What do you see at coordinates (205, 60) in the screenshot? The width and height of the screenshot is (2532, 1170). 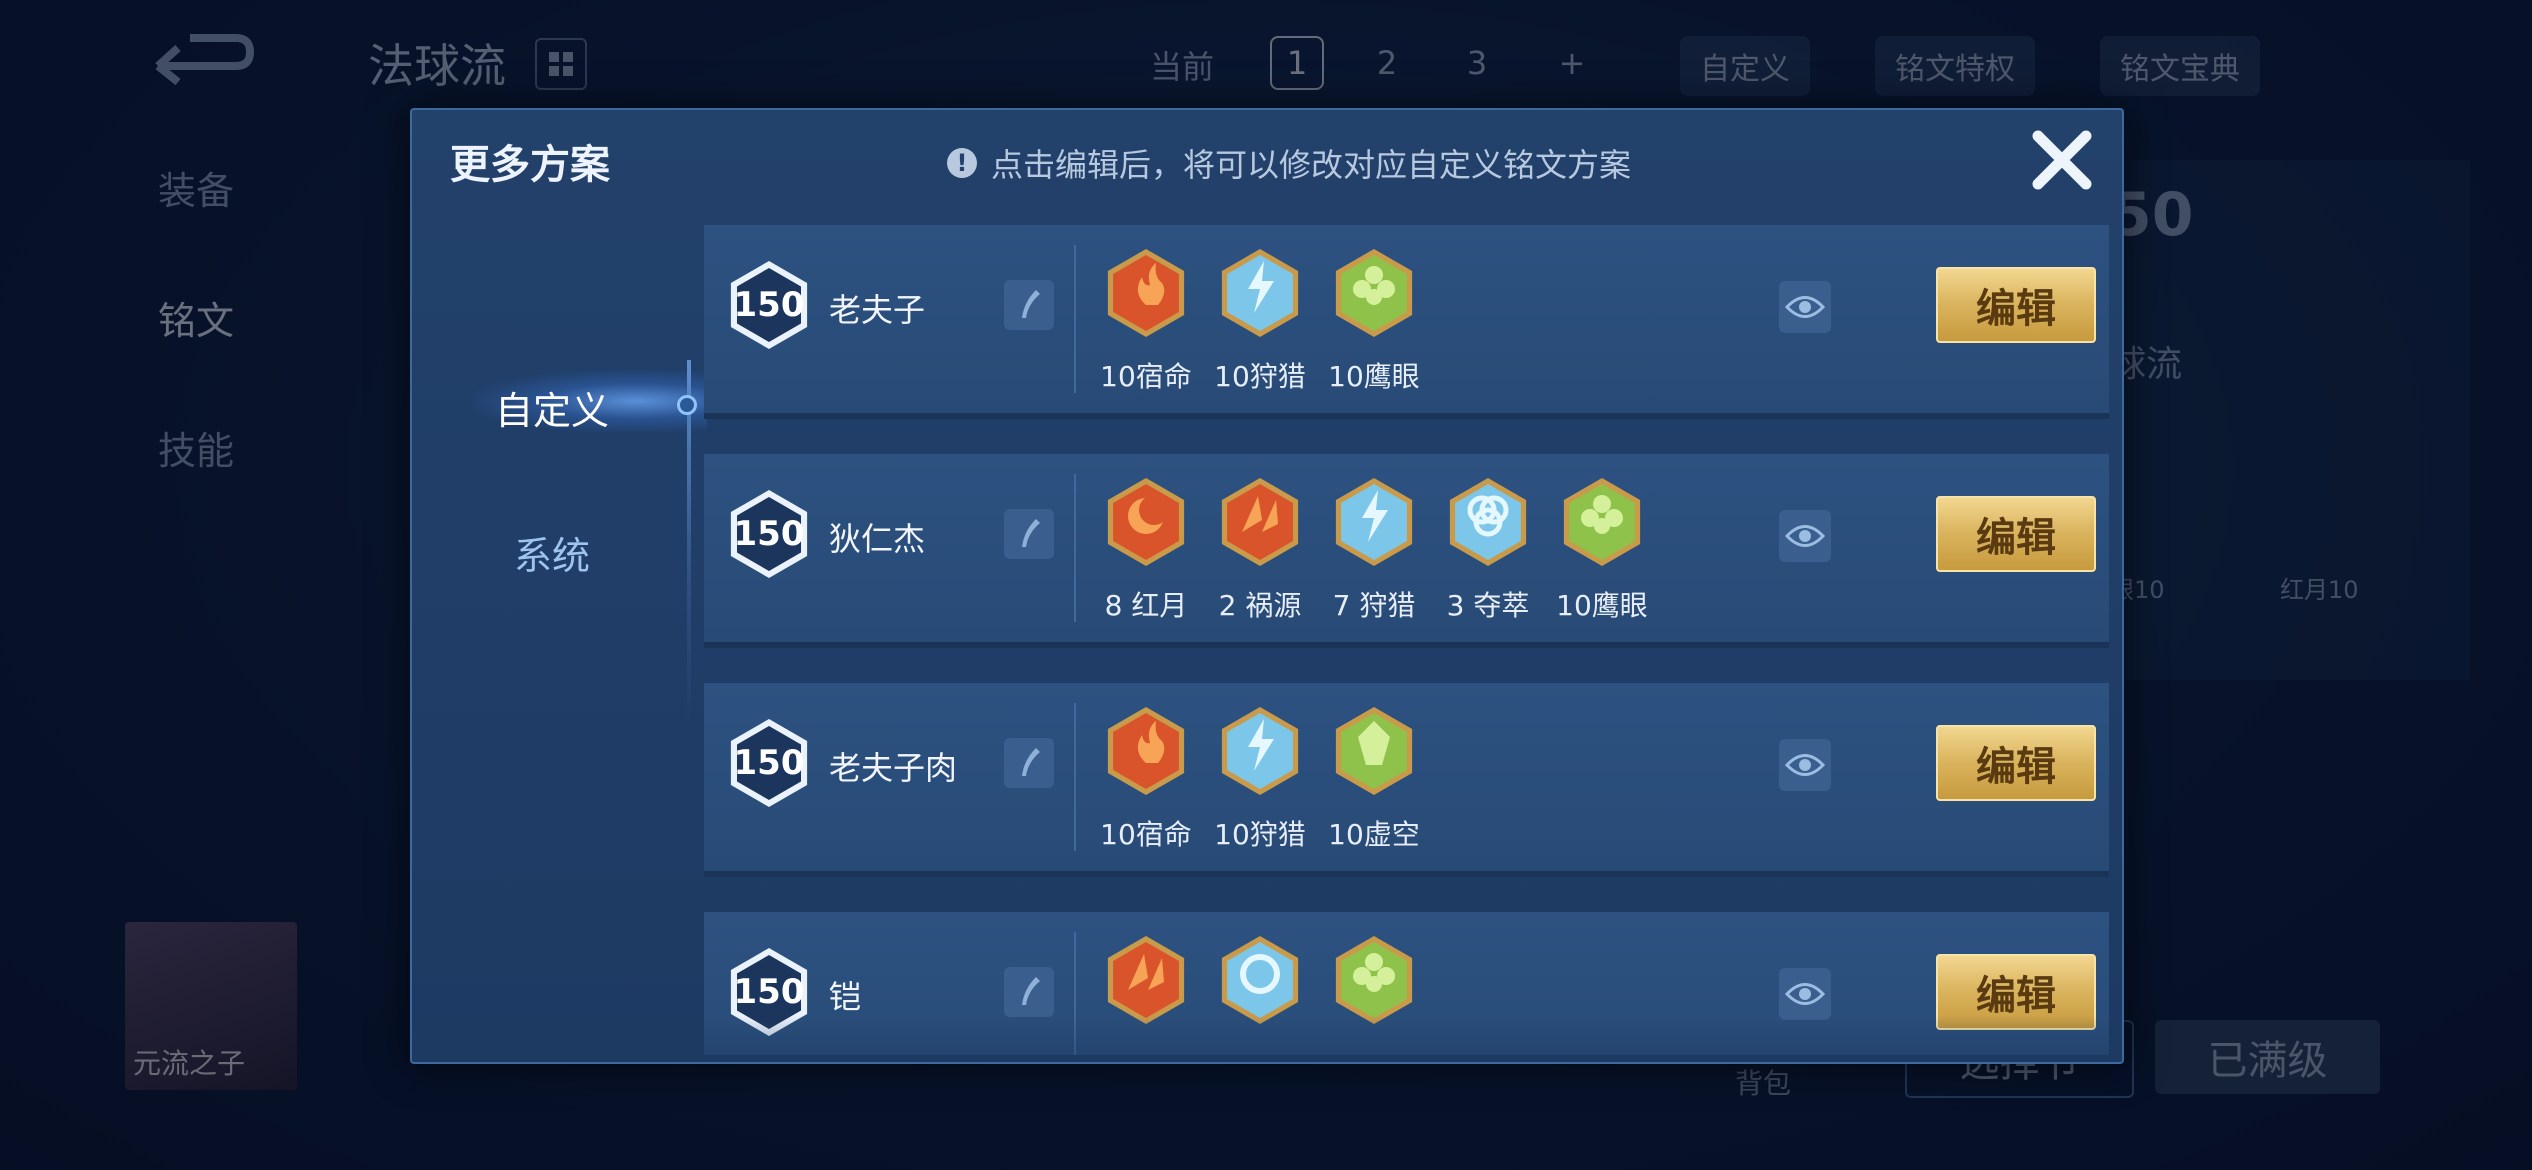 I see `back-icon` at bounding box center [205, 60].